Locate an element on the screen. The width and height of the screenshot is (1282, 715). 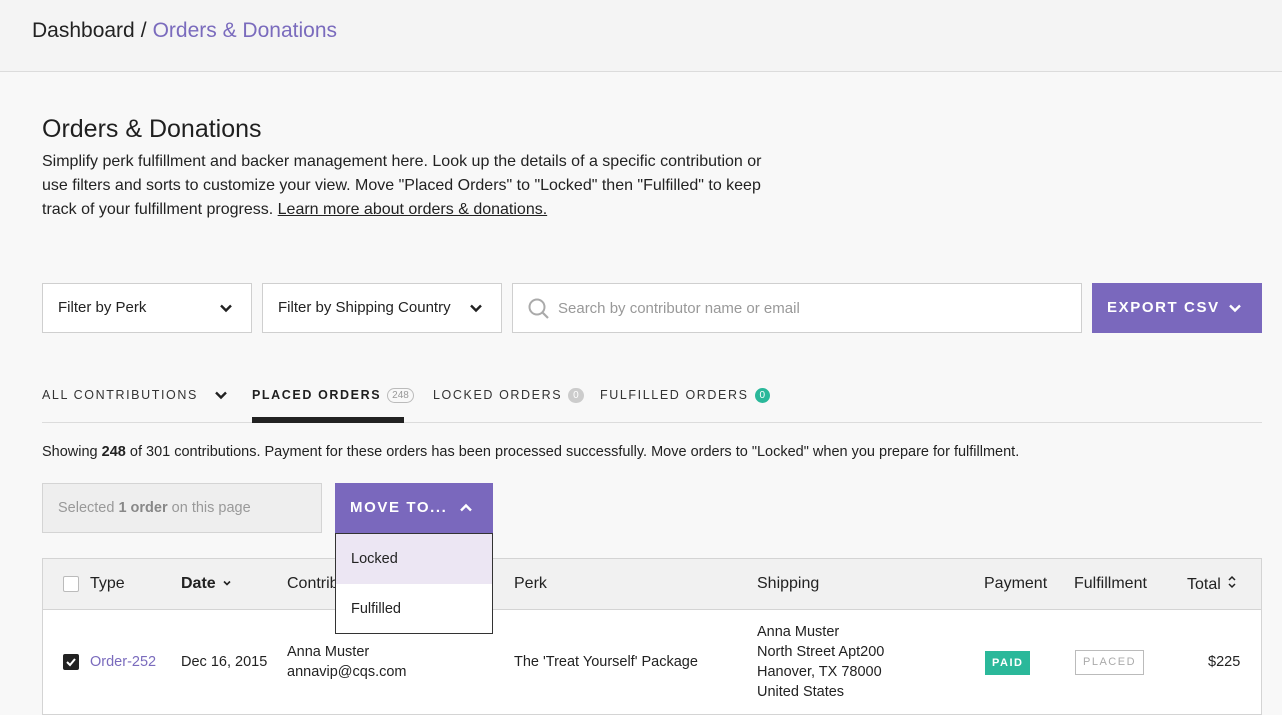
row-contributor-email: annavip@cqs.com is located at coordinates (347, 672).